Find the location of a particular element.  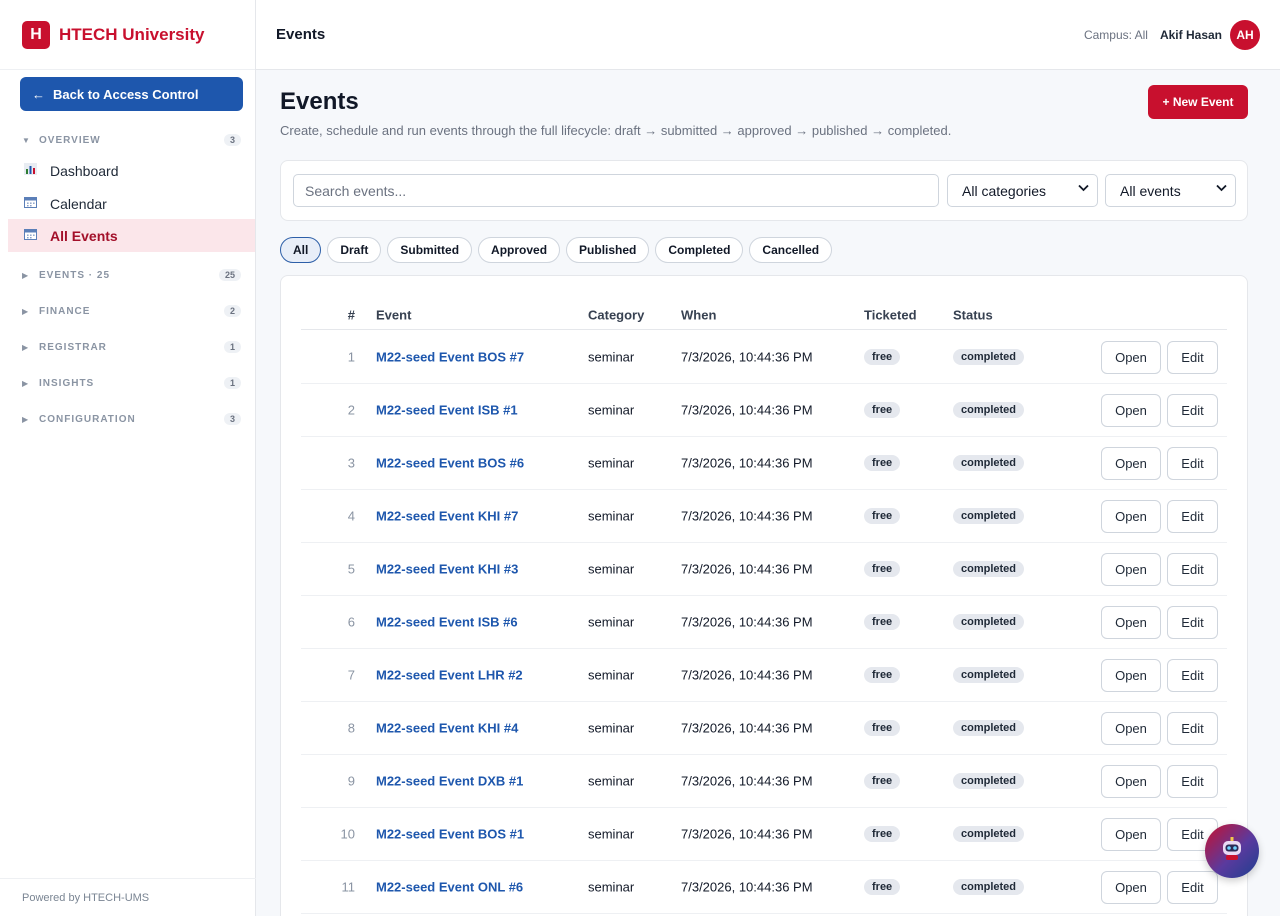

nav-group-finance: ▶ FINANCE 2 is located at coordinates (131, 311).